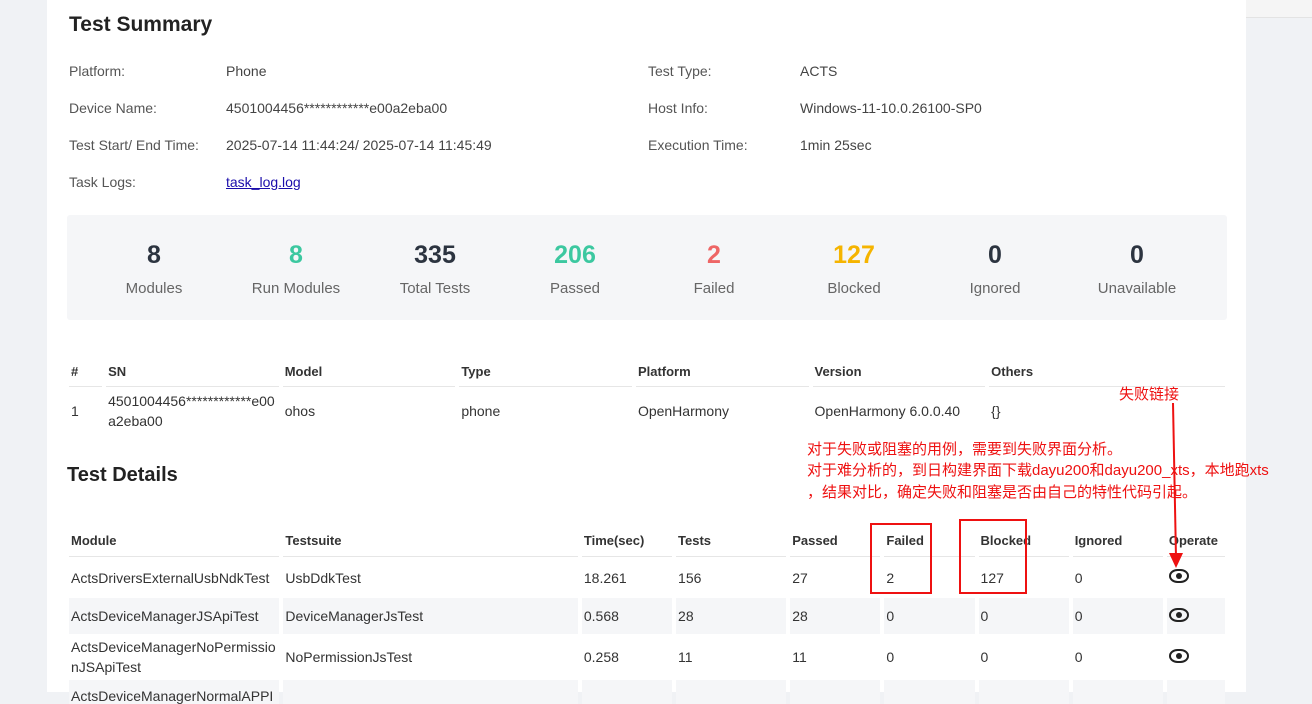 The image size is (1312, 704). Describe the element at coordinates (1174, 480) in the screenshot. I see `arrow-shaft` at that location.